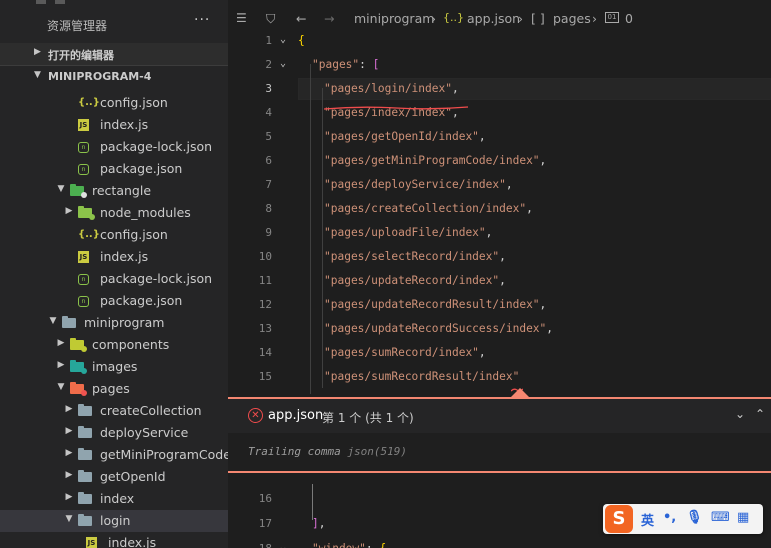 This screenshot has height=548, width=771. I want to click on tree-folder-row: ▶ components, so click(114, 345).